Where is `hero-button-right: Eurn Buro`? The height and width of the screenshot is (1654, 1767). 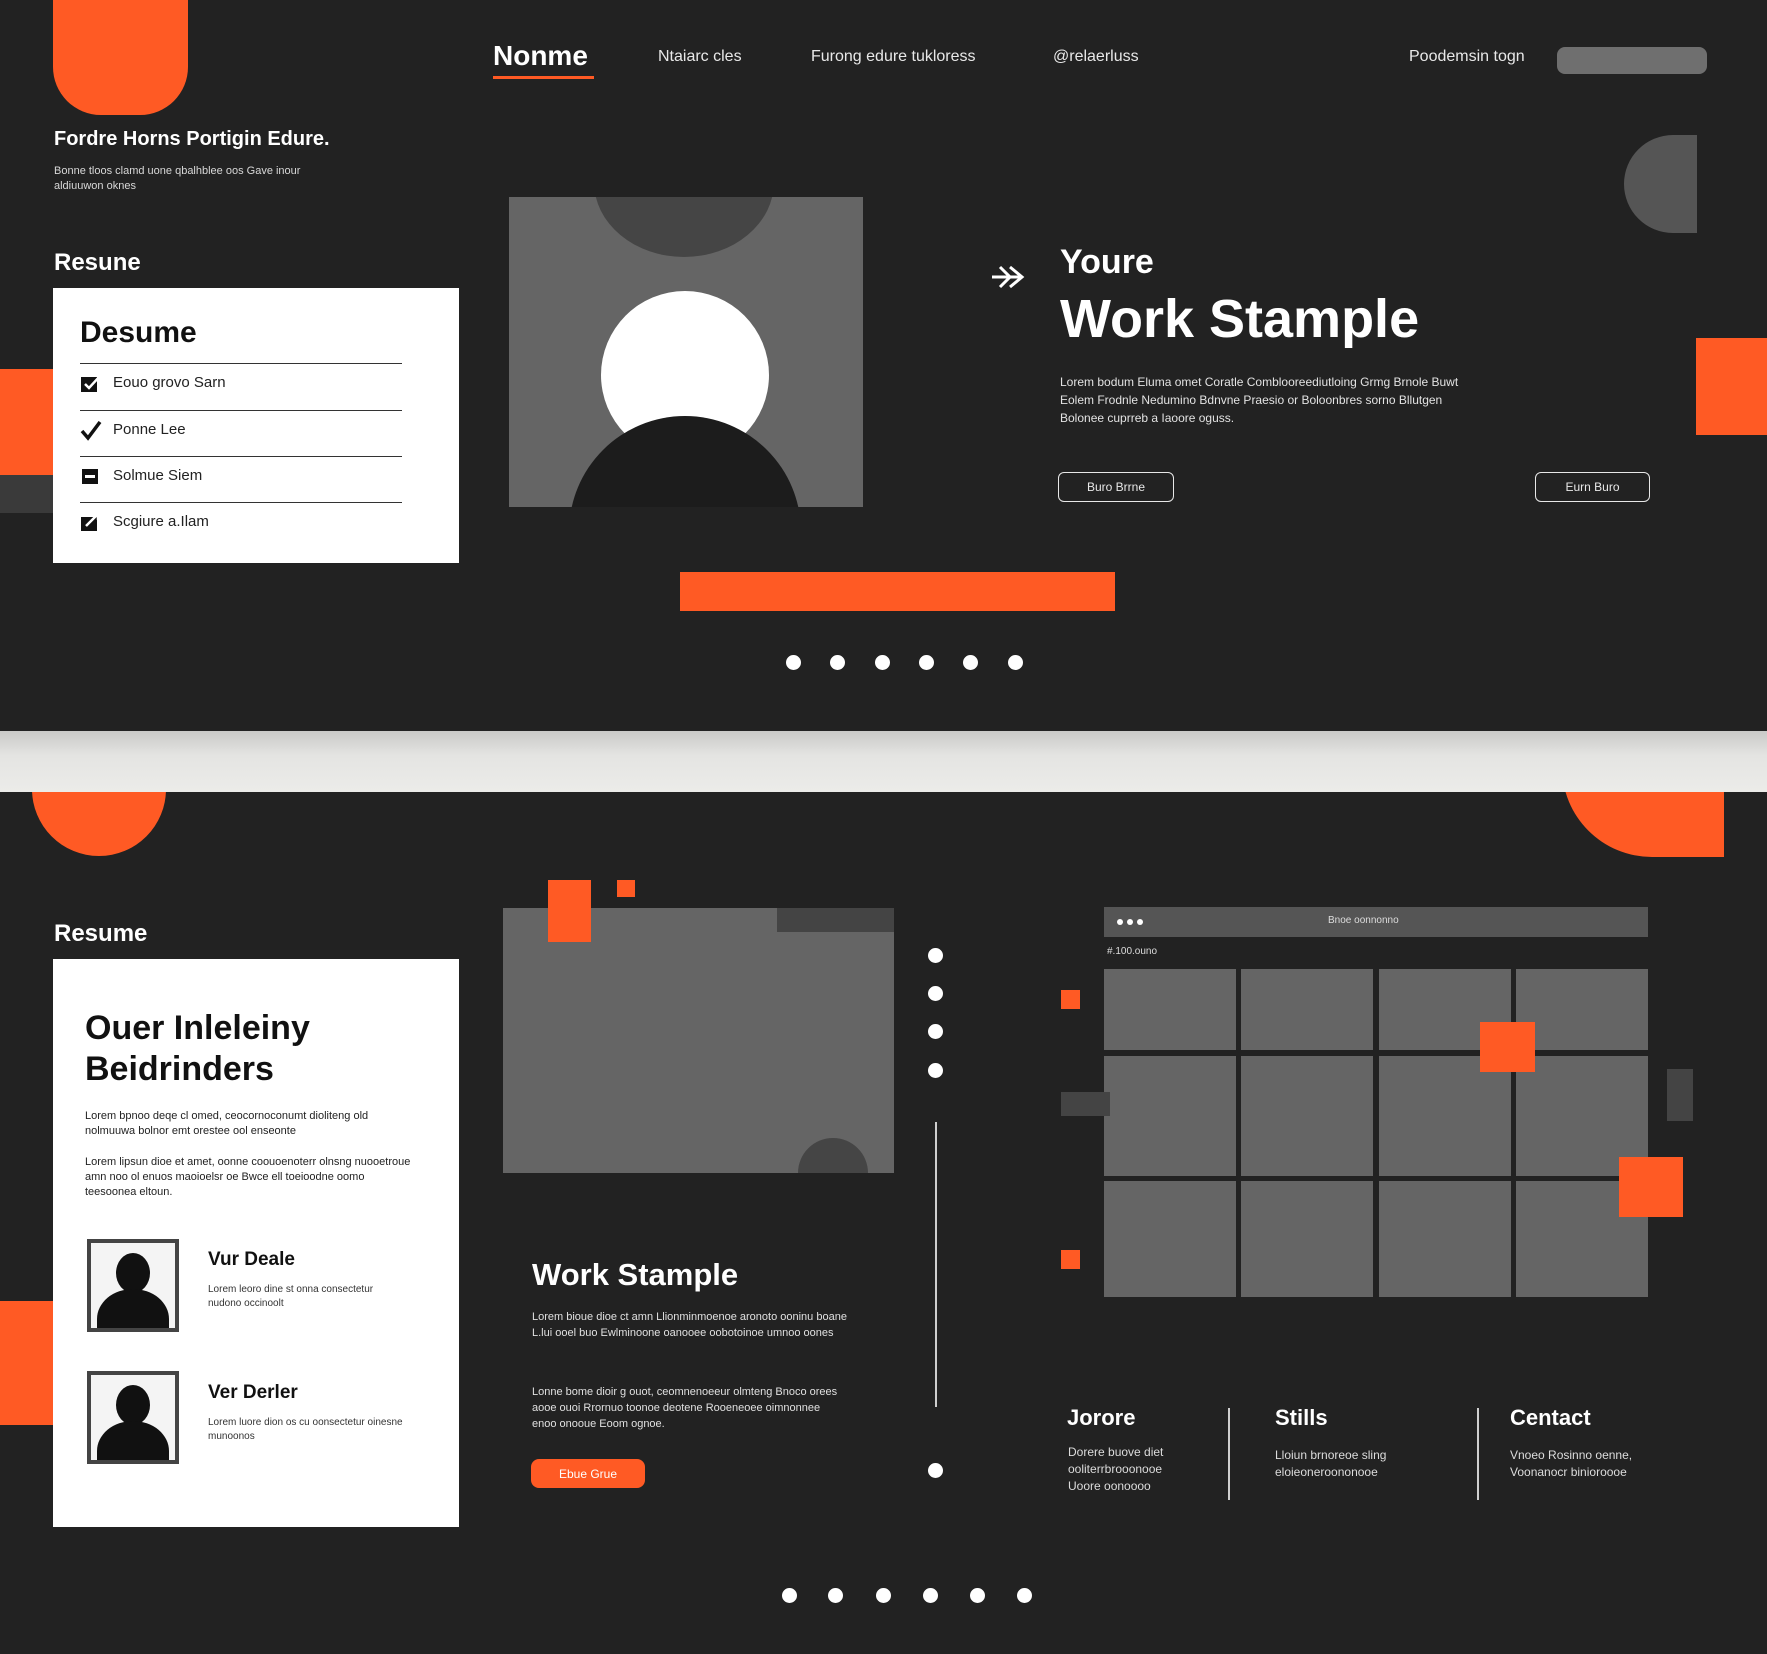
hero-button-right: Eurn Buro is located at coordinates (1592, 487).